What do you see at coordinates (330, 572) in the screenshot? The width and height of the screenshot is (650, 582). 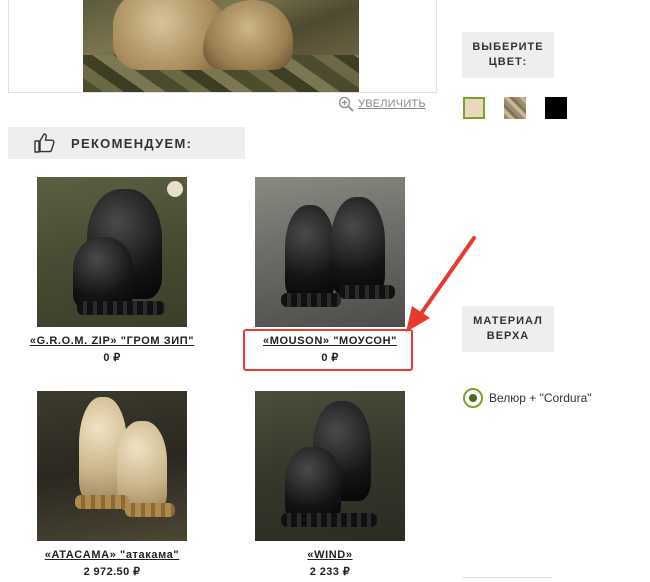 I see `product-price: 2 233 ₽` at bounding box center [330, 572].